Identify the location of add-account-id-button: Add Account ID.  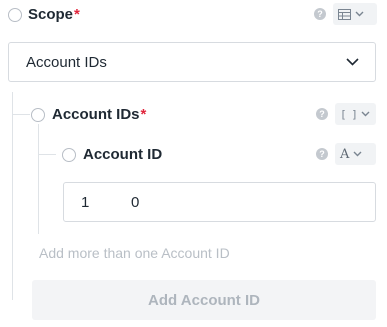
(204, 300).